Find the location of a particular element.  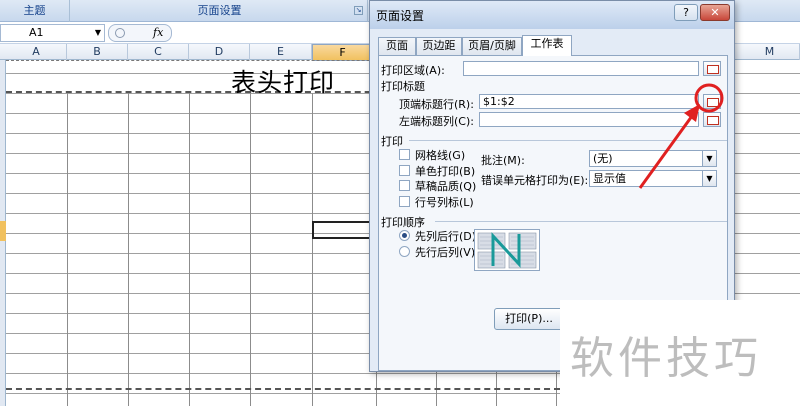

page-order-preview-icon is located at coordinates (507, 250).